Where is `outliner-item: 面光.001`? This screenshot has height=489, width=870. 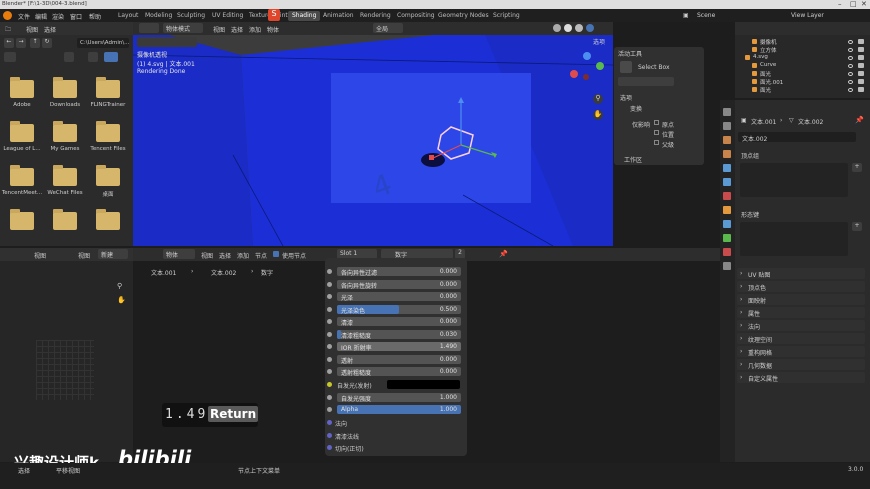 outliner-item: 面光.001 is located at coordinates (803, 82).